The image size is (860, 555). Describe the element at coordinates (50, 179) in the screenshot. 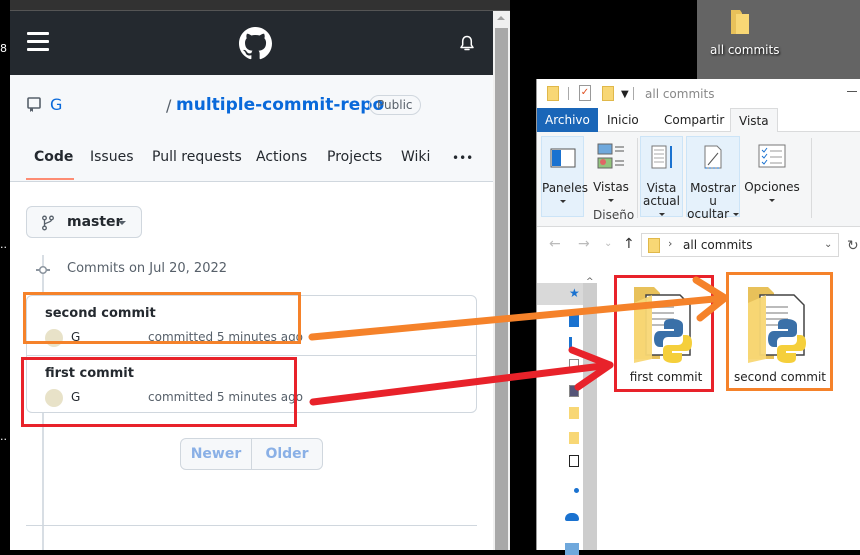

I see `active-tab-indicator` at that location.